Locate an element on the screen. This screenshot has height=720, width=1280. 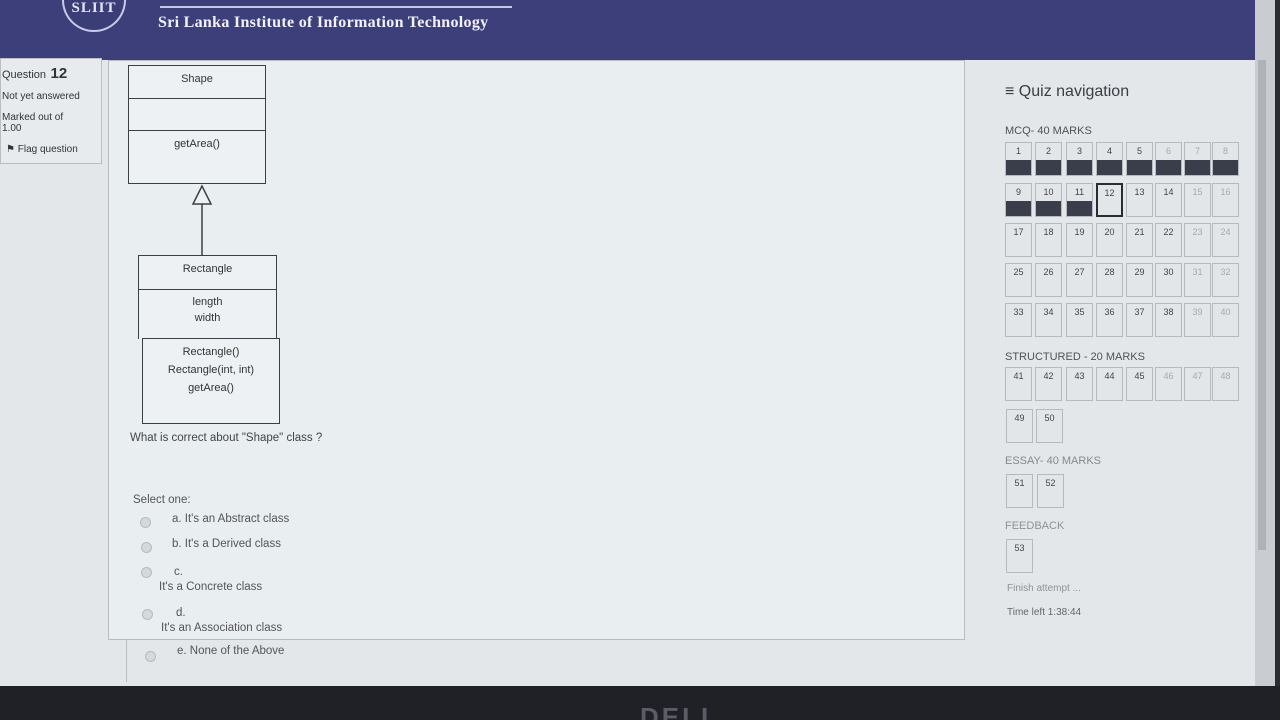
uml-rectangle-attributes: length width is located at coordinates (207, 315).